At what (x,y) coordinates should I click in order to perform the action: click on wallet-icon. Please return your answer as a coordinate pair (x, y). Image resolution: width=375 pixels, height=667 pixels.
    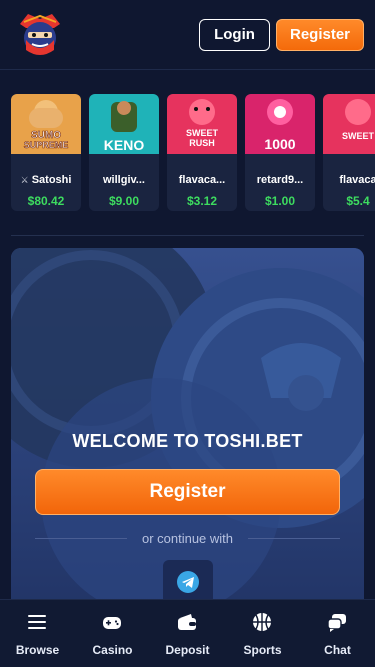
    Looking at the image, I should click on (187, 622).